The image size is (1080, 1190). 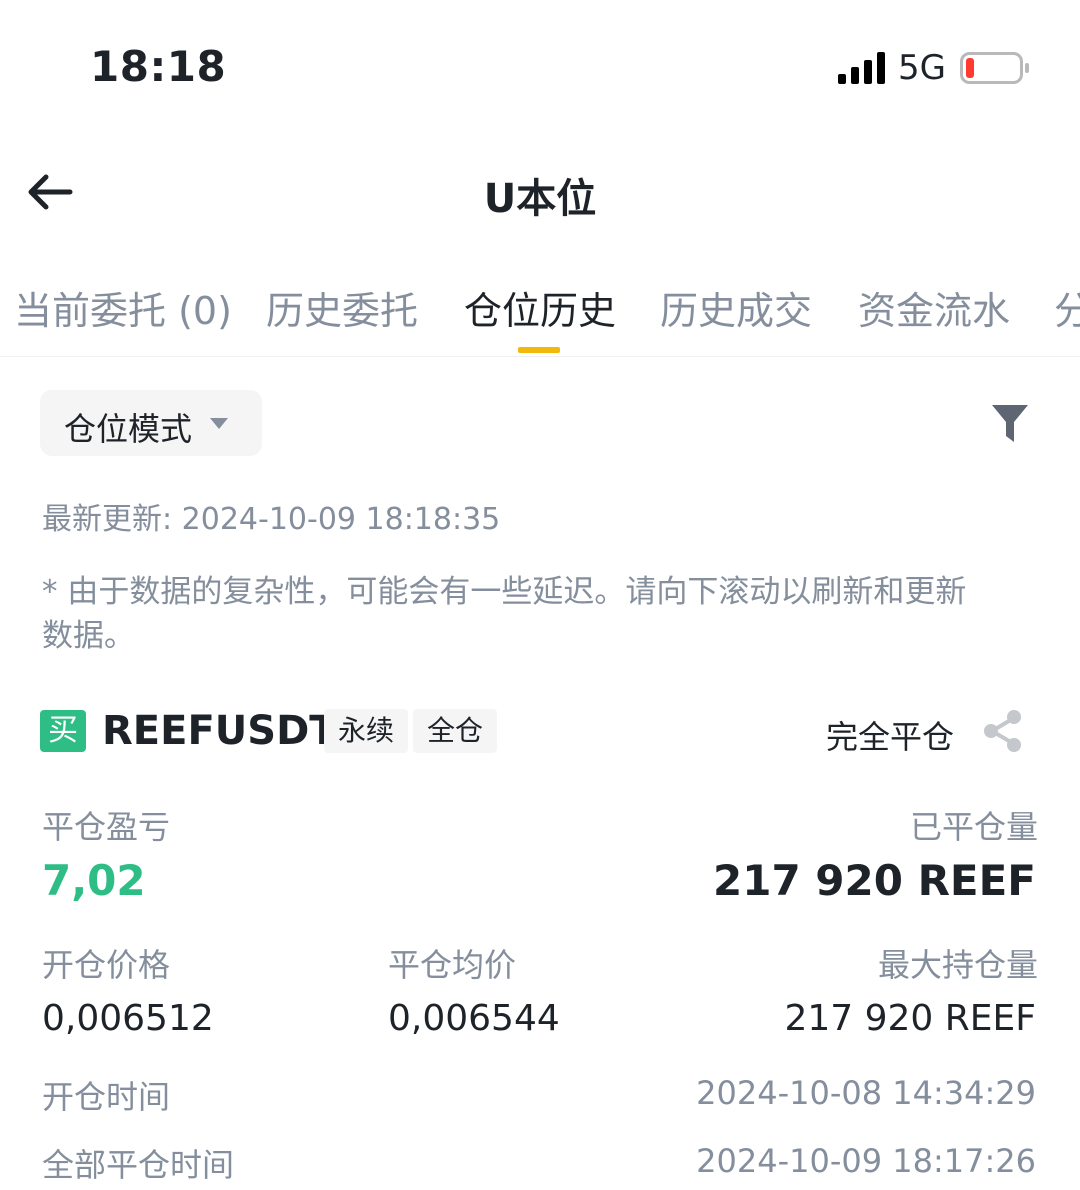 What do you see at coordinates (540, 199) in the screenshot?
I see `page-title: U本位` at bounding box center [540, 199].